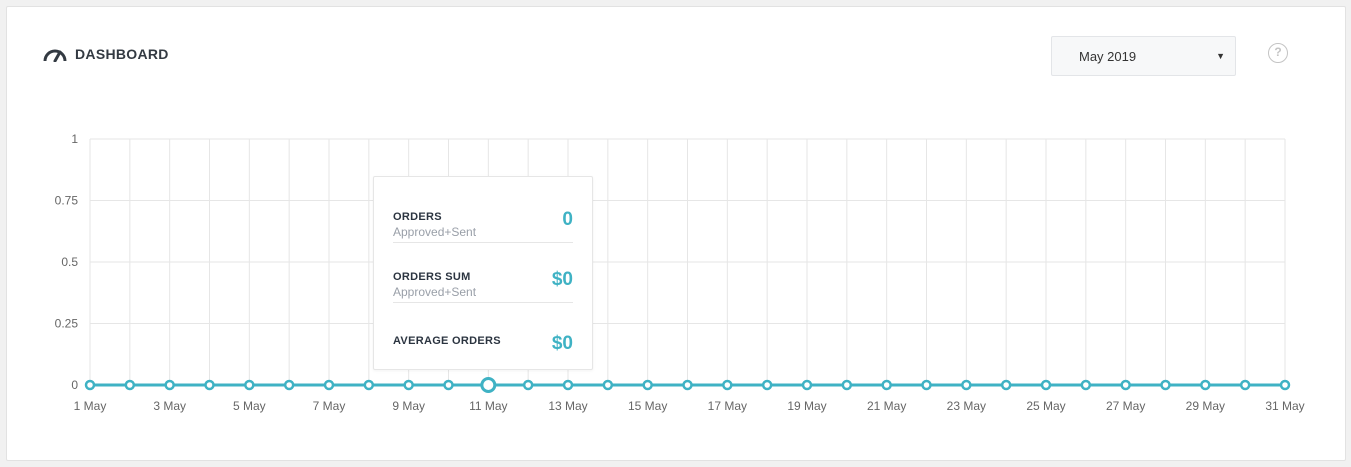  What do you see at coordinates (806, 406) in the screenshot?
I see `x-tick-label: 19 May` at bounding box center [806, 406].